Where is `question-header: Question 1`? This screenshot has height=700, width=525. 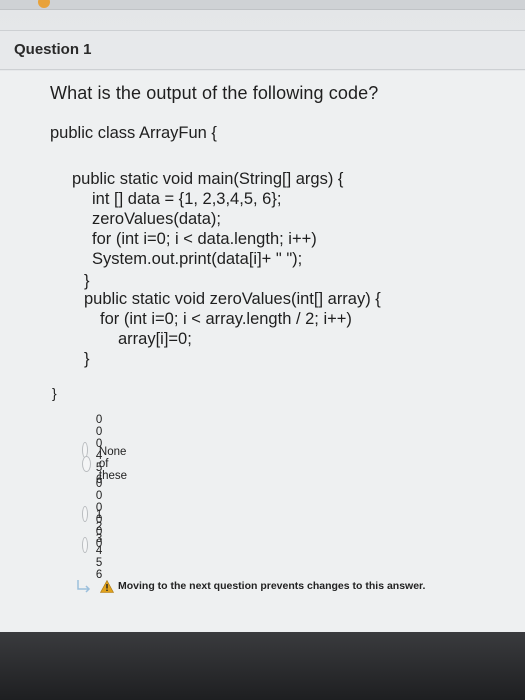
question-header: Question 1 is located at coordinates (262, 50).